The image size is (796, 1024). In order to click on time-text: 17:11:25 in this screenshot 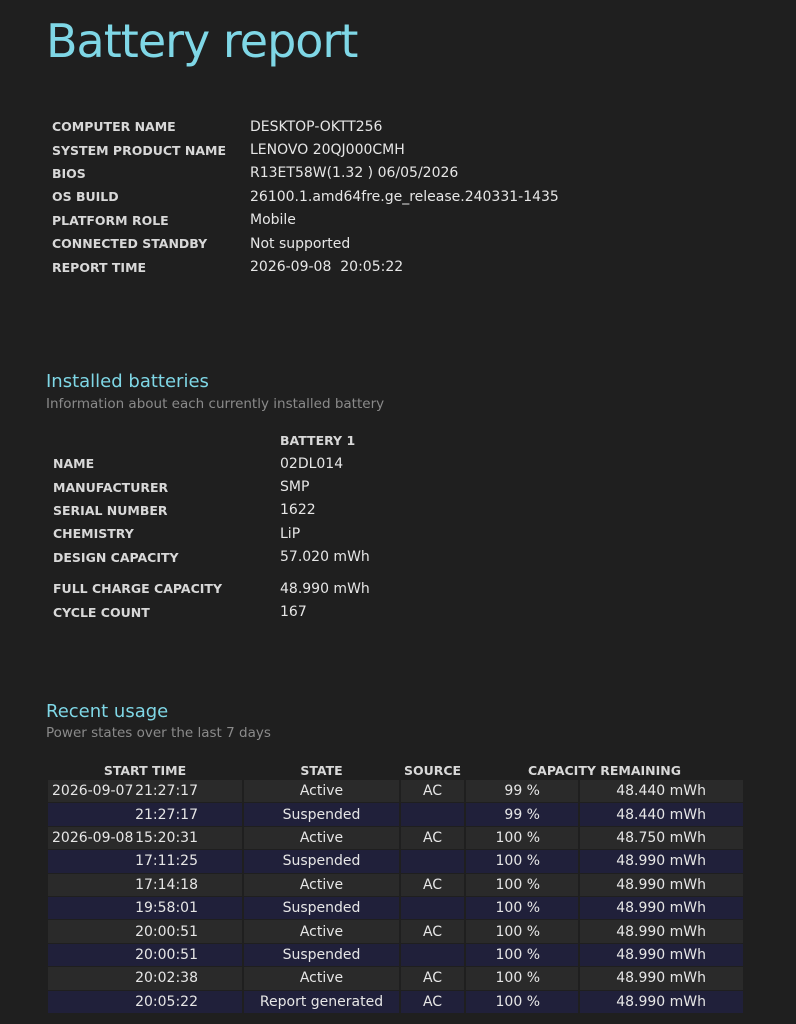, I will do `click(166, 861)`.